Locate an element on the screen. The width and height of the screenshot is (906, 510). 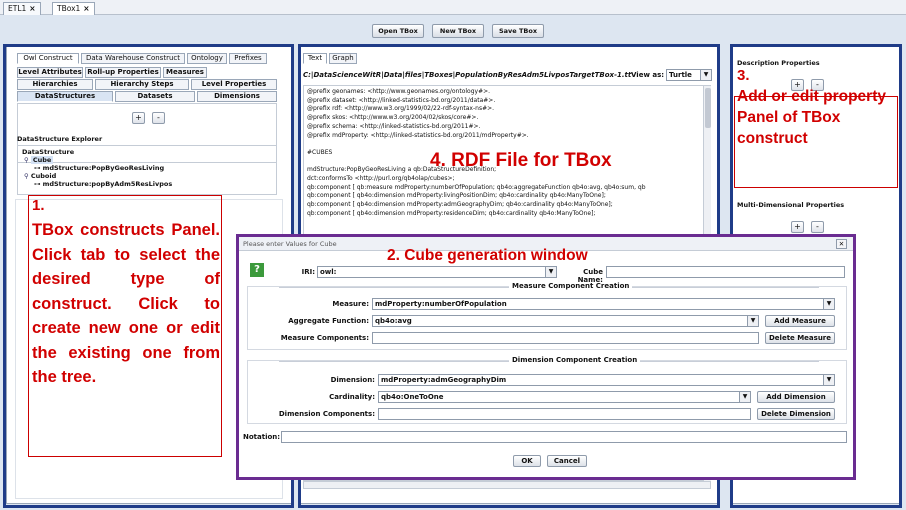
close-icon: ✕ is located at coordinates (841, 244).